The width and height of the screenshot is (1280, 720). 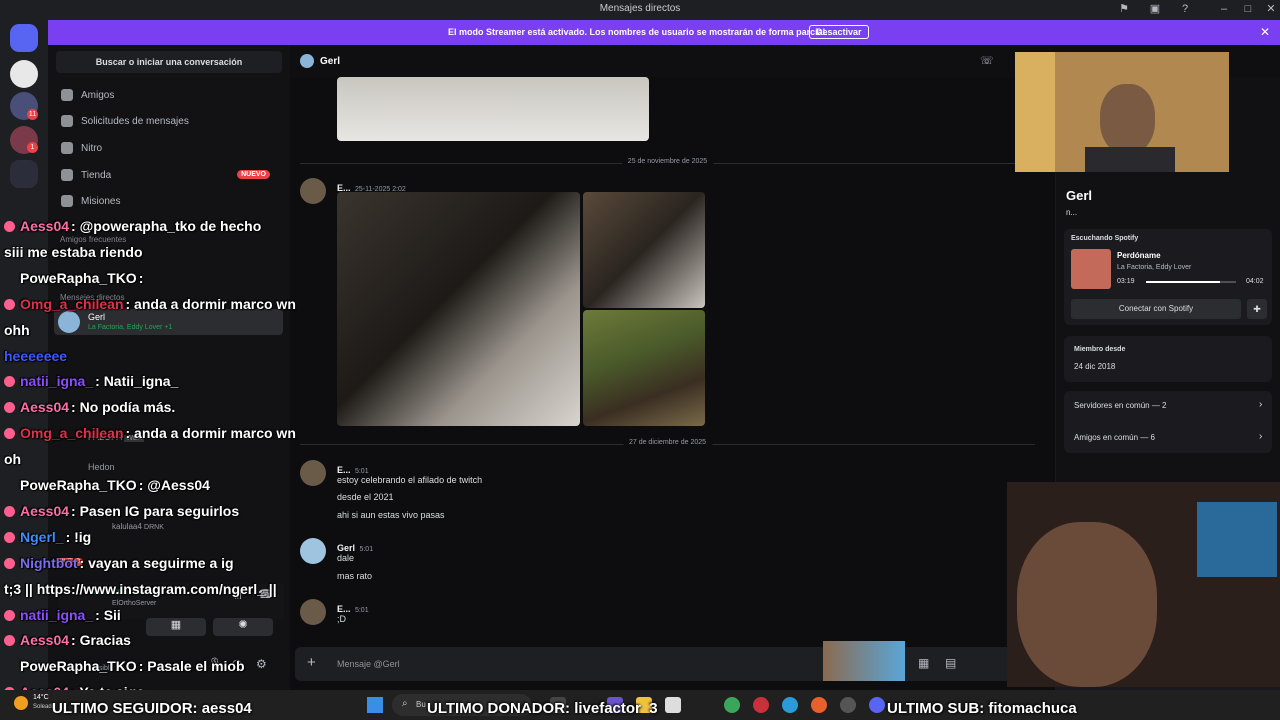 What do you see at coordinates (32, 114) in the screenshot?
I see `unread-badge: 11` at bounding box center [32, 114].